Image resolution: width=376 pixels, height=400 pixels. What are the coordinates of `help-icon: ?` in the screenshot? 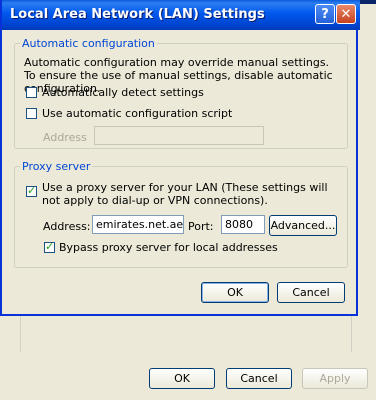 It's located at (325, 14).